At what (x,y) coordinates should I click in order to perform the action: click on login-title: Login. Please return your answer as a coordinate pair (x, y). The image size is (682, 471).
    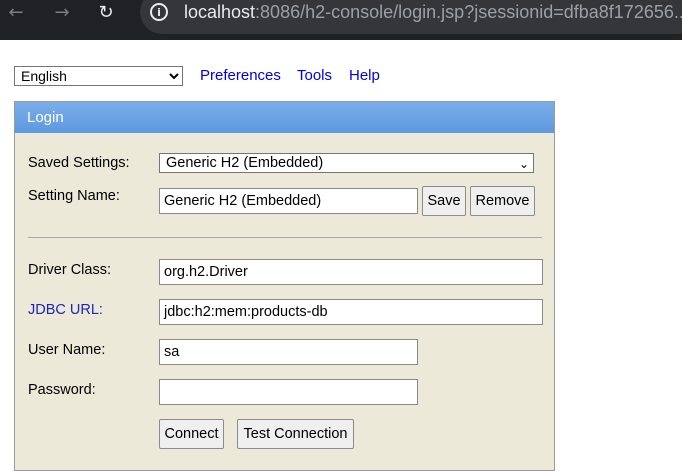
    Looking at the image, I should click on (284, 117).